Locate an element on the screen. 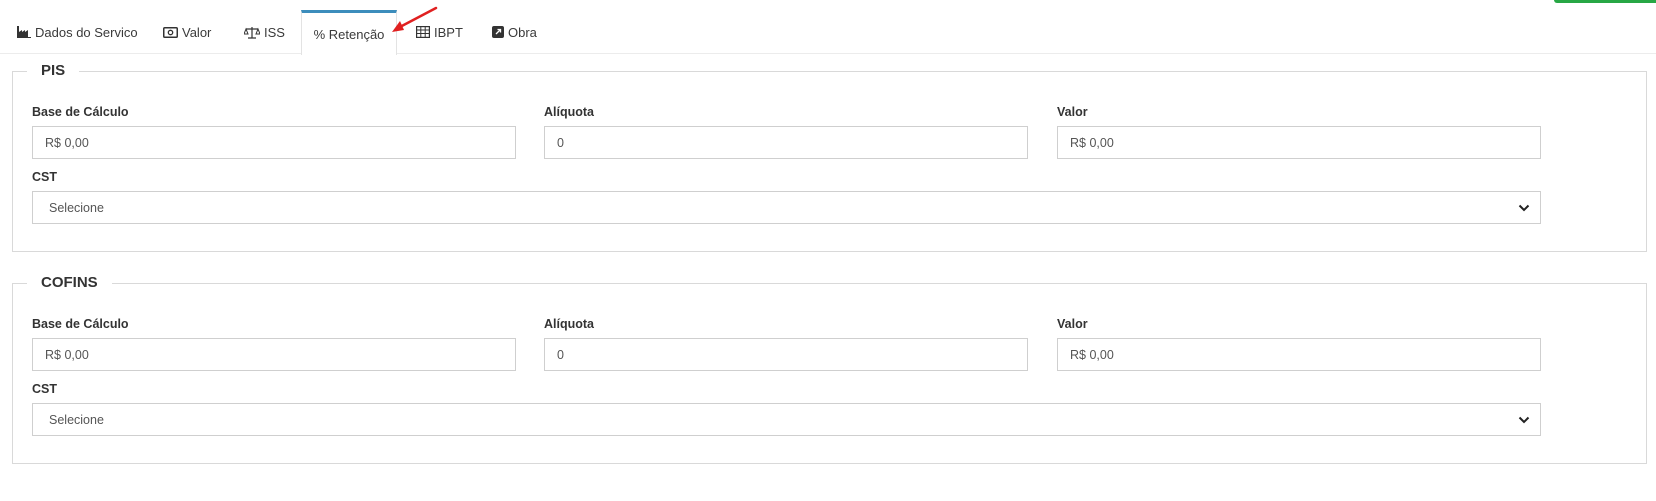 The image size is (1656, 501). pis-aliquota-label: Alíquota is located at coordinates (569, 112).